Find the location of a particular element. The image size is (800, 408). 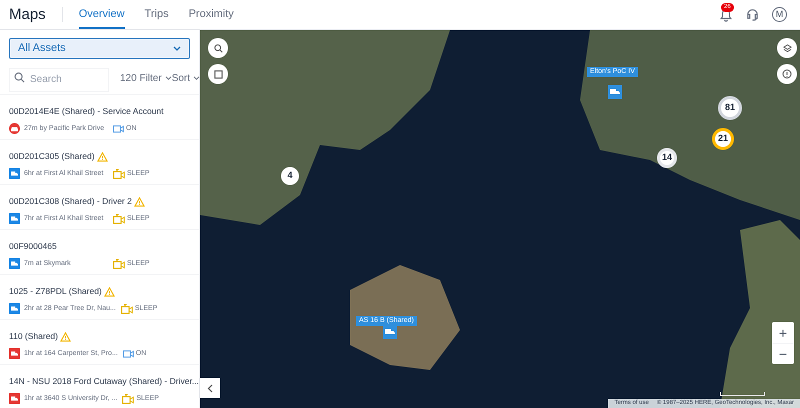

square-select-icon is located at coordinates (218, 74).